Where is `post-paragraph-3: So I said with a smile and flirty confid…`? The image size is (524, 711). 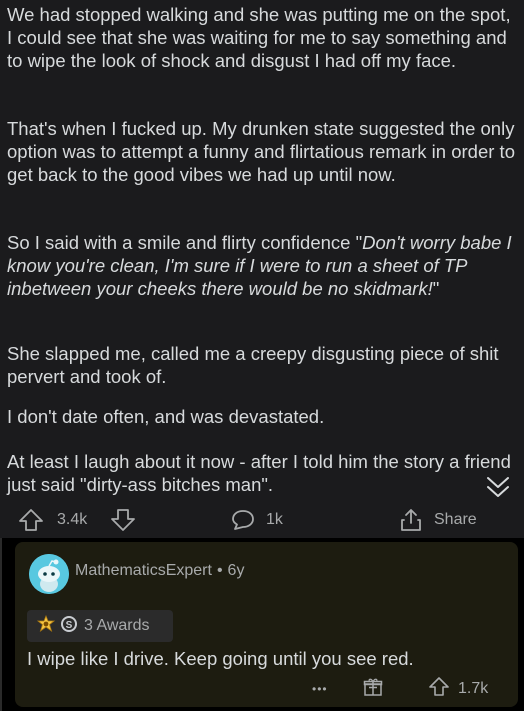
post-paragraph-3: So I said with a smile and flirty confid… is located at coordinates (261, 265).